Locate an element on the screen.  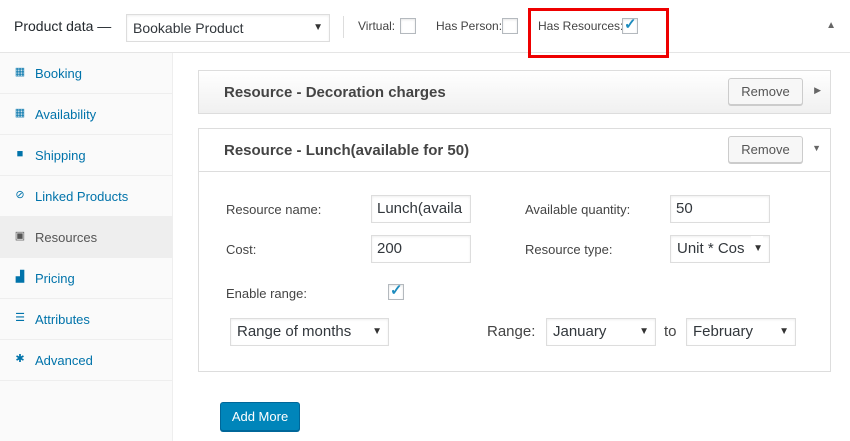
briefcase-icon: ▣ is located at coordinates (20, 236).